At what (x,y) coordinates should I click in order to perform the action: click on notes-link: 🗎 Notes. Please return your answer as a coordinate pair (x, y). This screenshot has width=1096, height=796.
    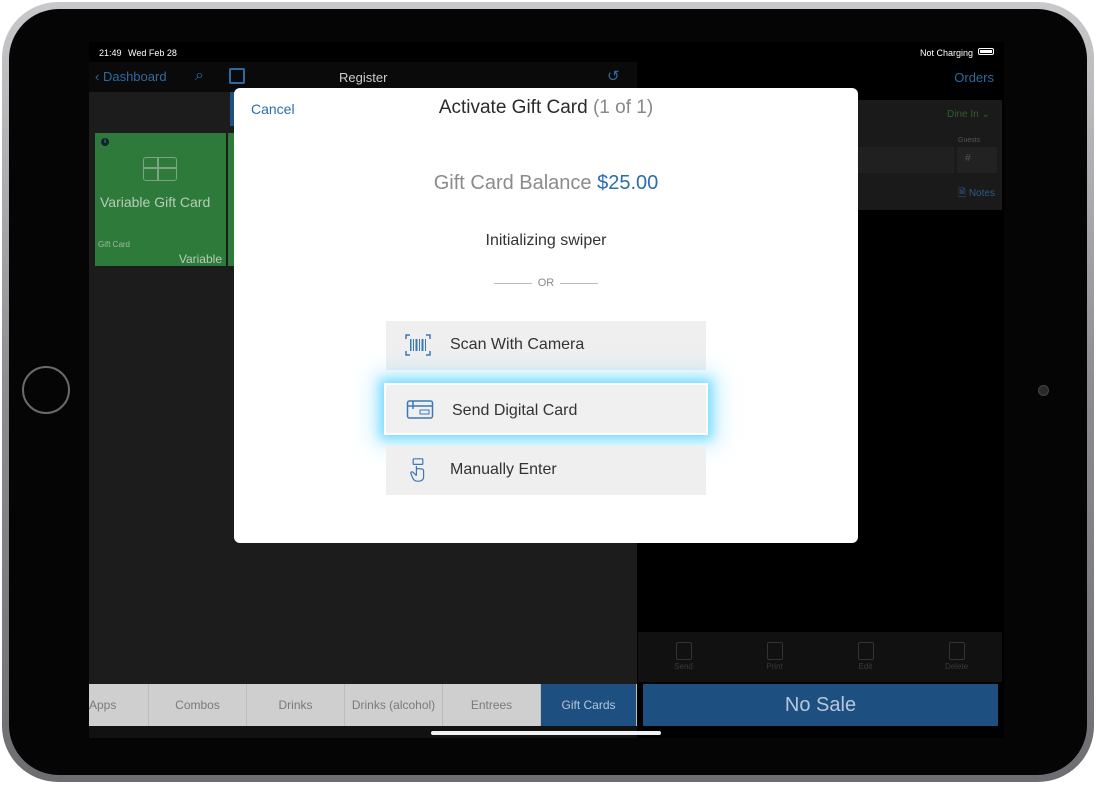
    Looking at the image, I should click on (976, 194).